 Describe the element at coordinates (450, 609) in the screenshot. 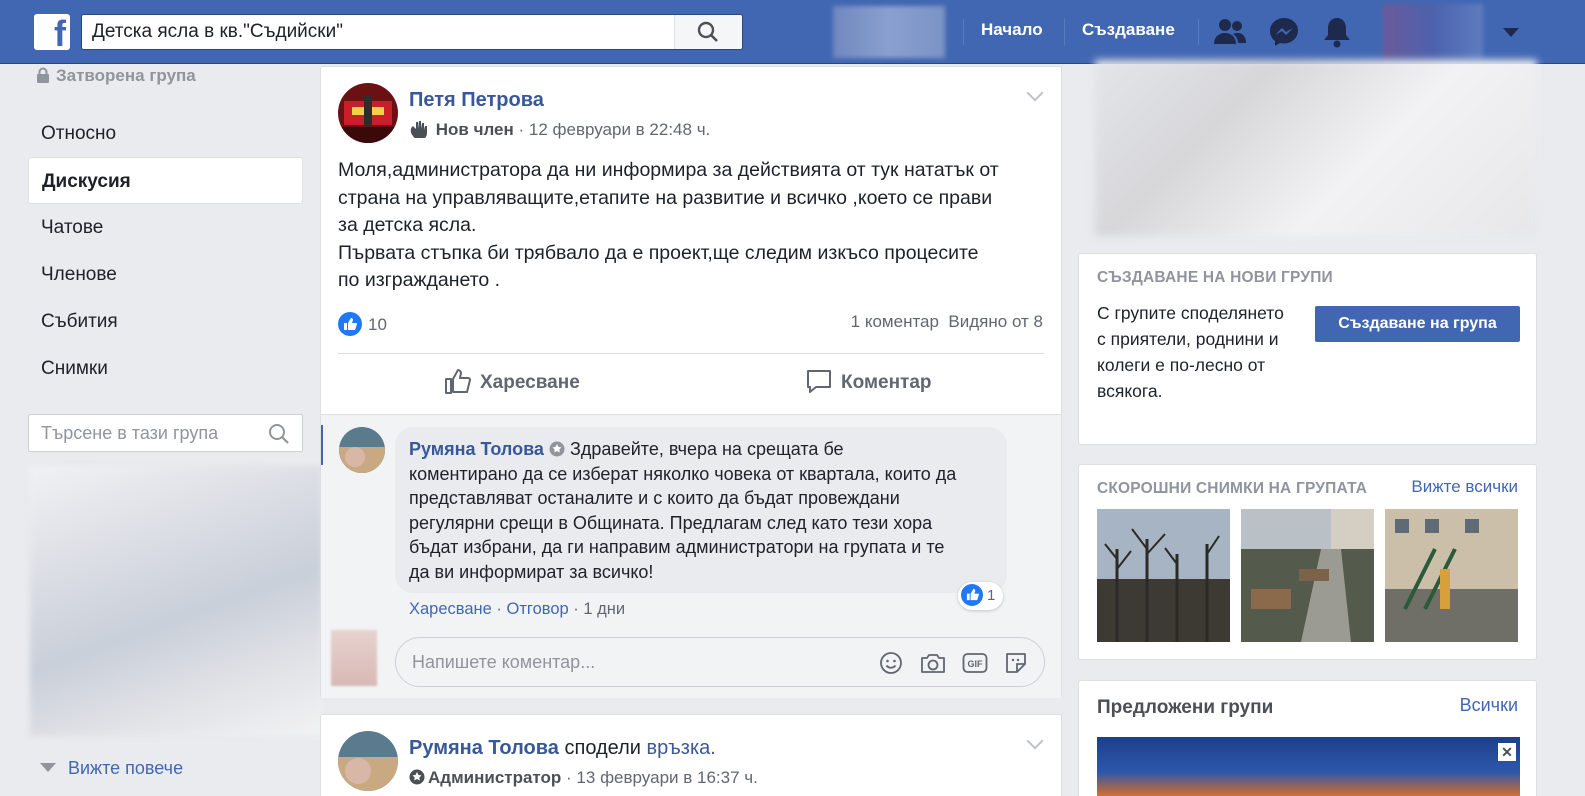

I see `comment-like-link: Харесване` at that location.